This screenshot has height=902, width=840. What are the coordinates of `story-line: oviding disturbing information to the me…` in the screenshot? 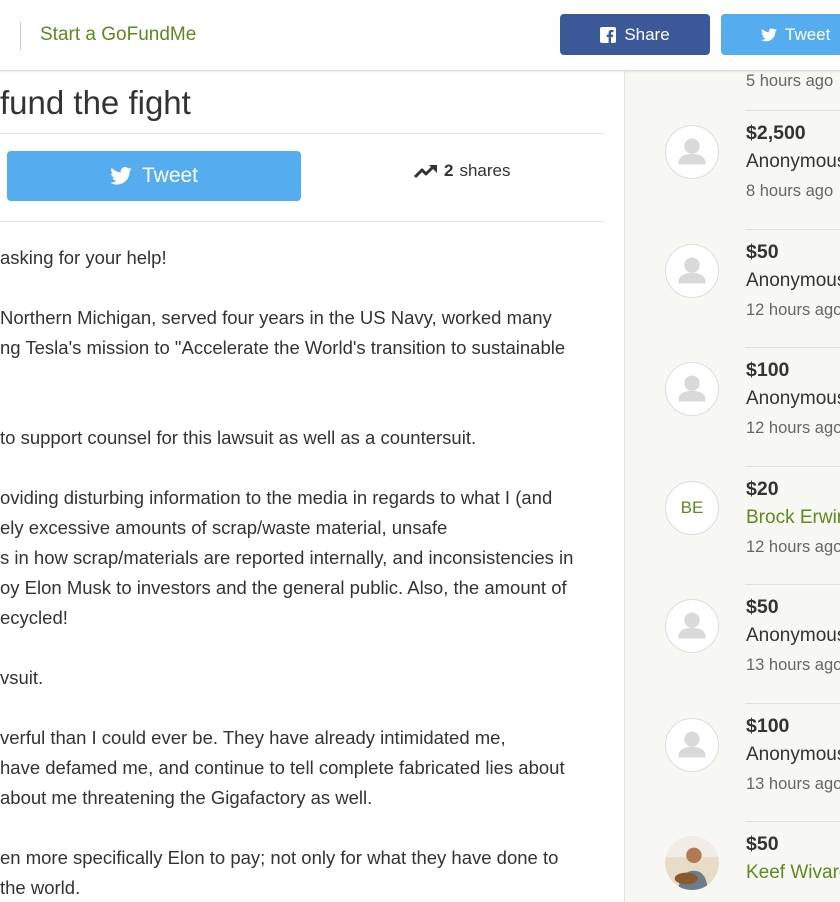 It's located at (276, 497).